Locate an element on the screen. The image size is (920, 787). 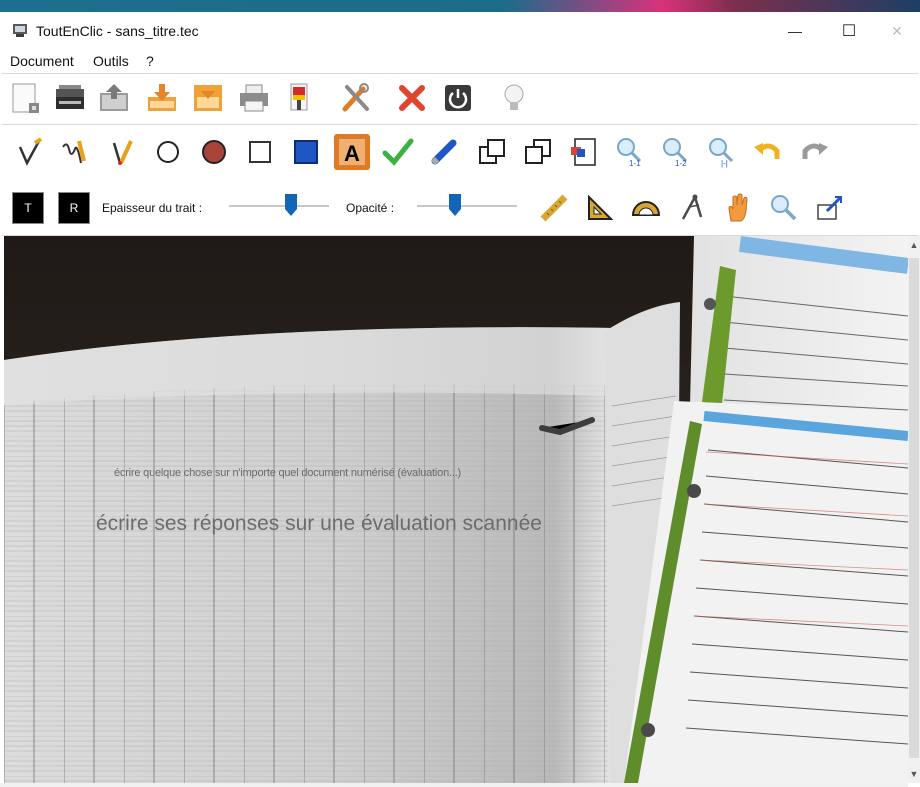
menu-help: ? is located at coordinates (150, 61).